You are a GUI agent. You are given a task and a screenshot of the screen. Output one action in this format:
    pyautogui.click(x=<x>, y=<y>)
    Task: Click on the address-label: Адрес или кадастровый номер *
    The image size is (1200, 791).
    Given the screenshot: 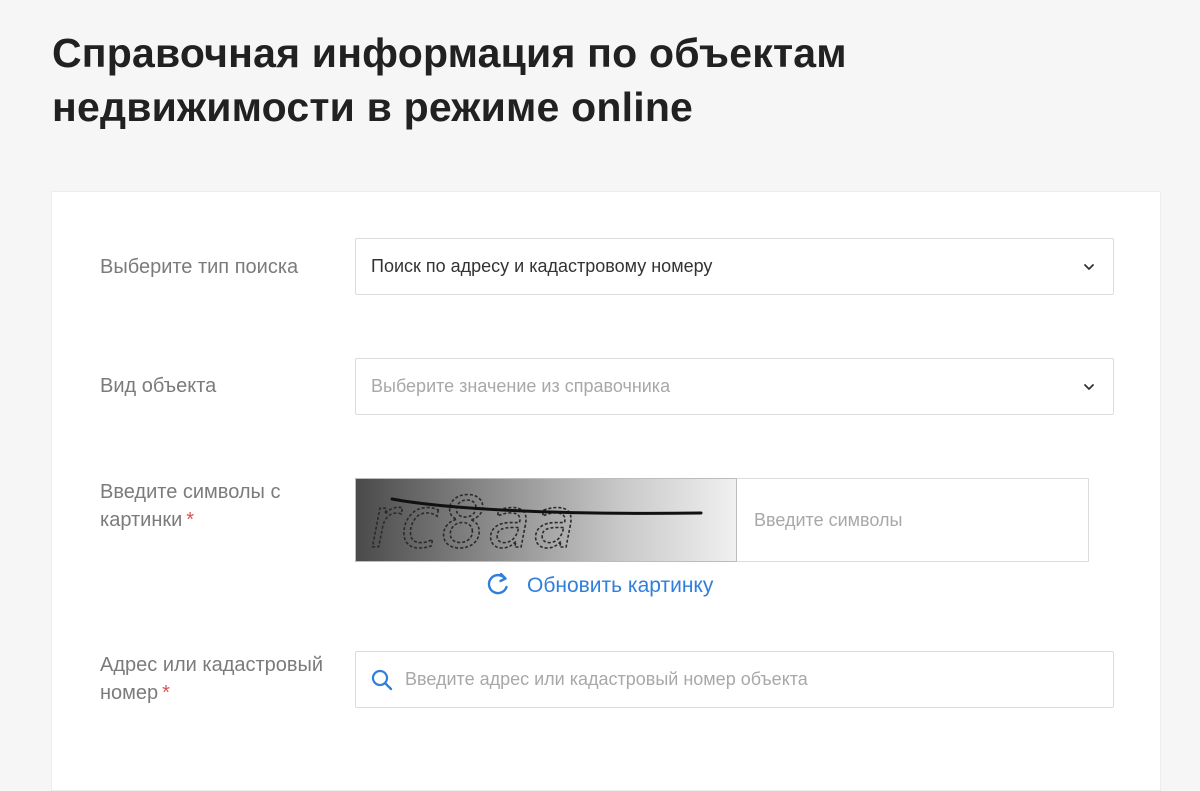 What is the action you would take?
    pyautogui.click(x=225, y=679)
    